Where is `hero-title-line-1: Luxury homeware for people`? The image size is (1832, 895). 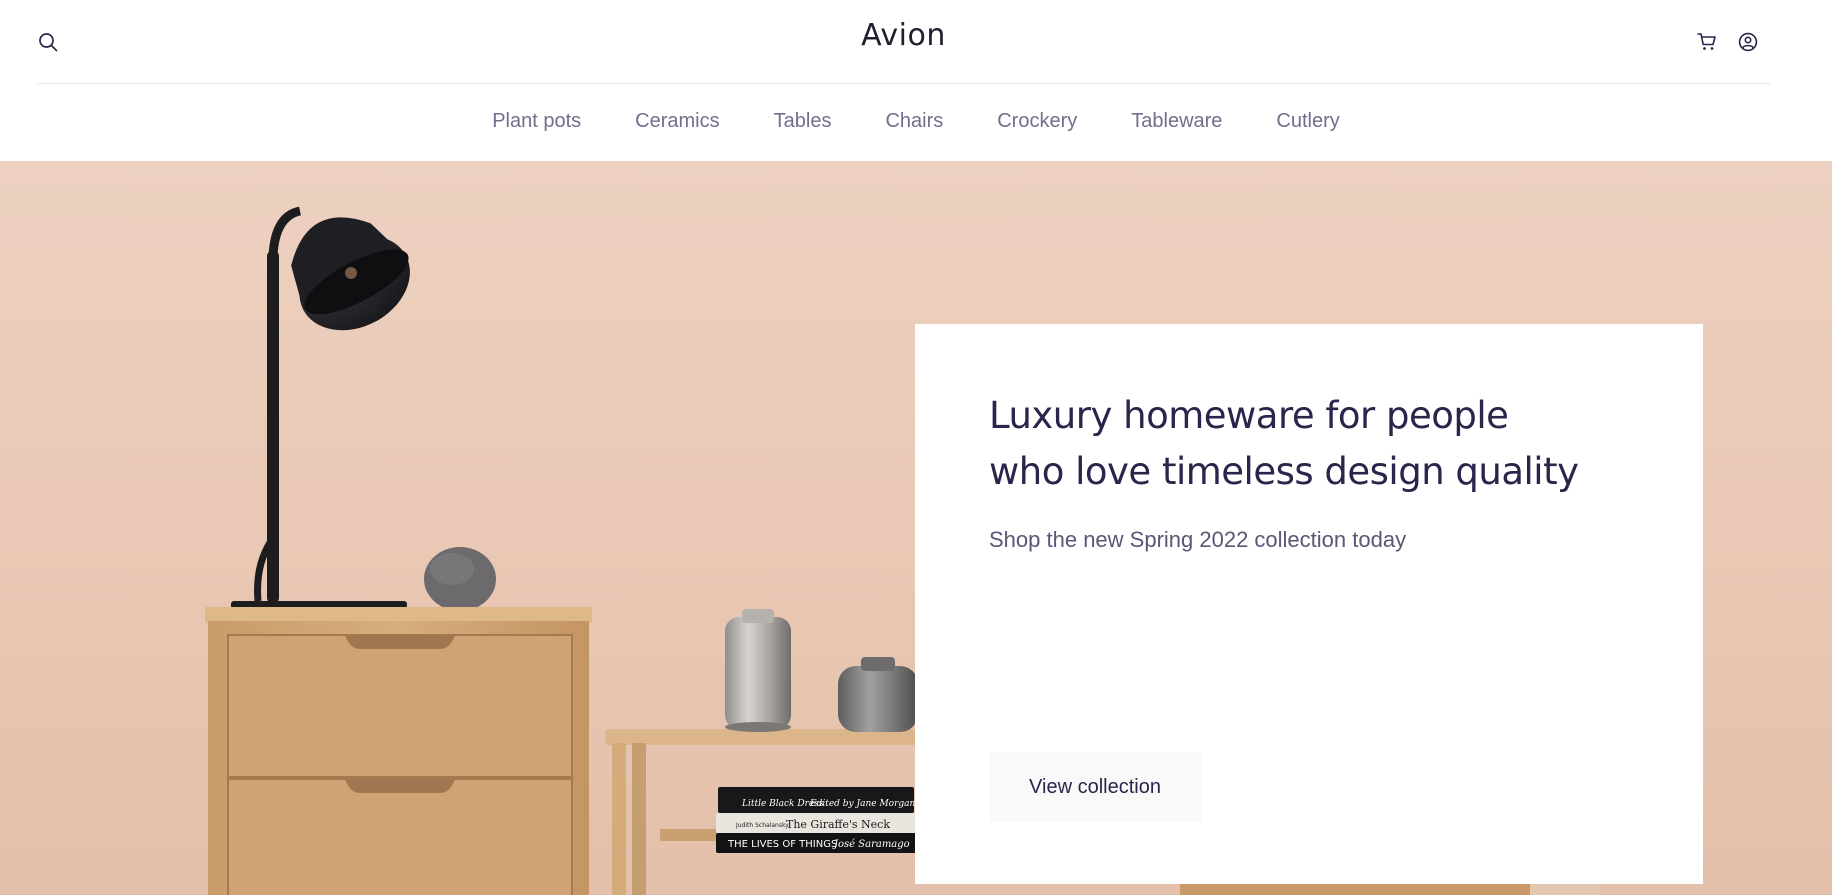
hero-title-line-1: Luxury homeware for people is located at coordinates (1249, 415).